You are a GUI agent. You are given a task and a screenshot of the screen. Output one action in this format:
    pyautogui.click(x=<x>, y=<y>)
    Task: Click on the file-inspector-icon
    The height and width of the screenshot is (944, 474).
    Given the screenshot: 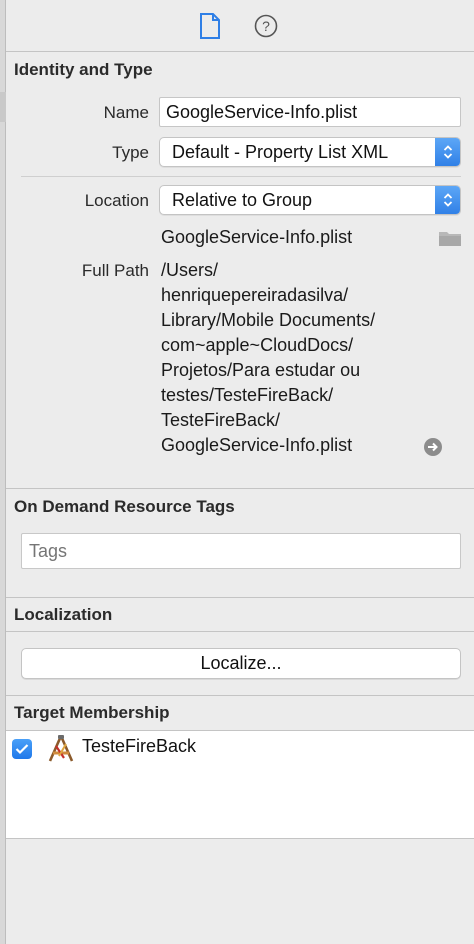 What is the action you would take?
    pyautogui.click(x=210, y=26)
    